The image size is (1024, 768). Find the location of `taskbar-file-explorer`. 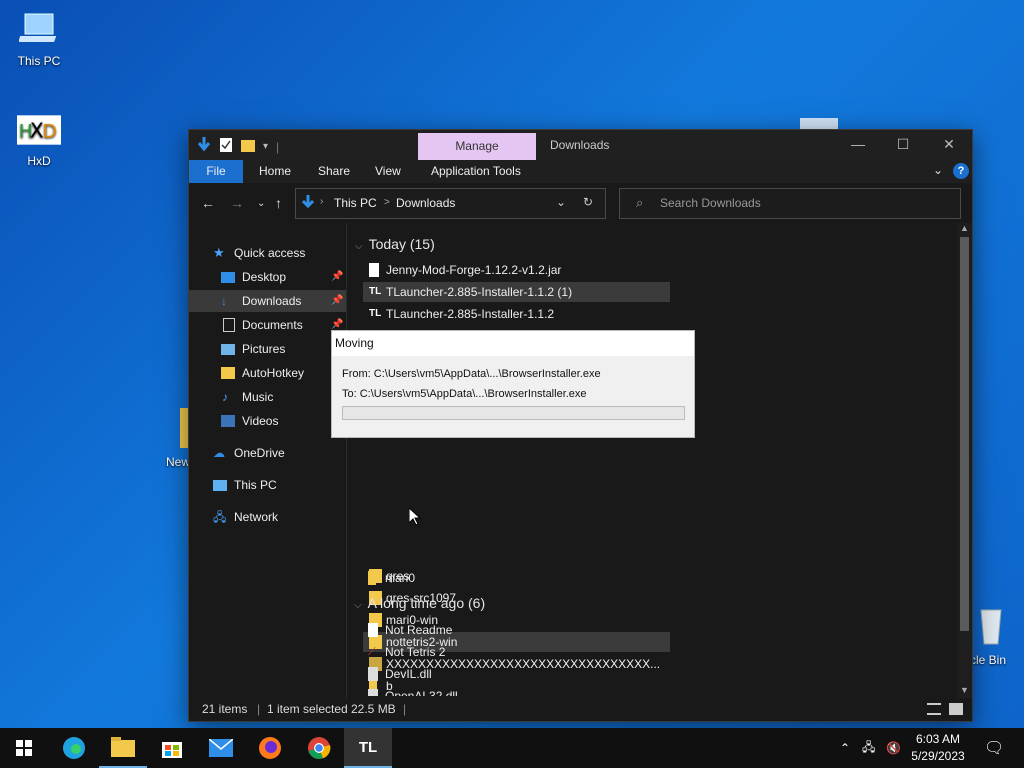

taskbar-file-explorer is located at coordinates (123, 748).